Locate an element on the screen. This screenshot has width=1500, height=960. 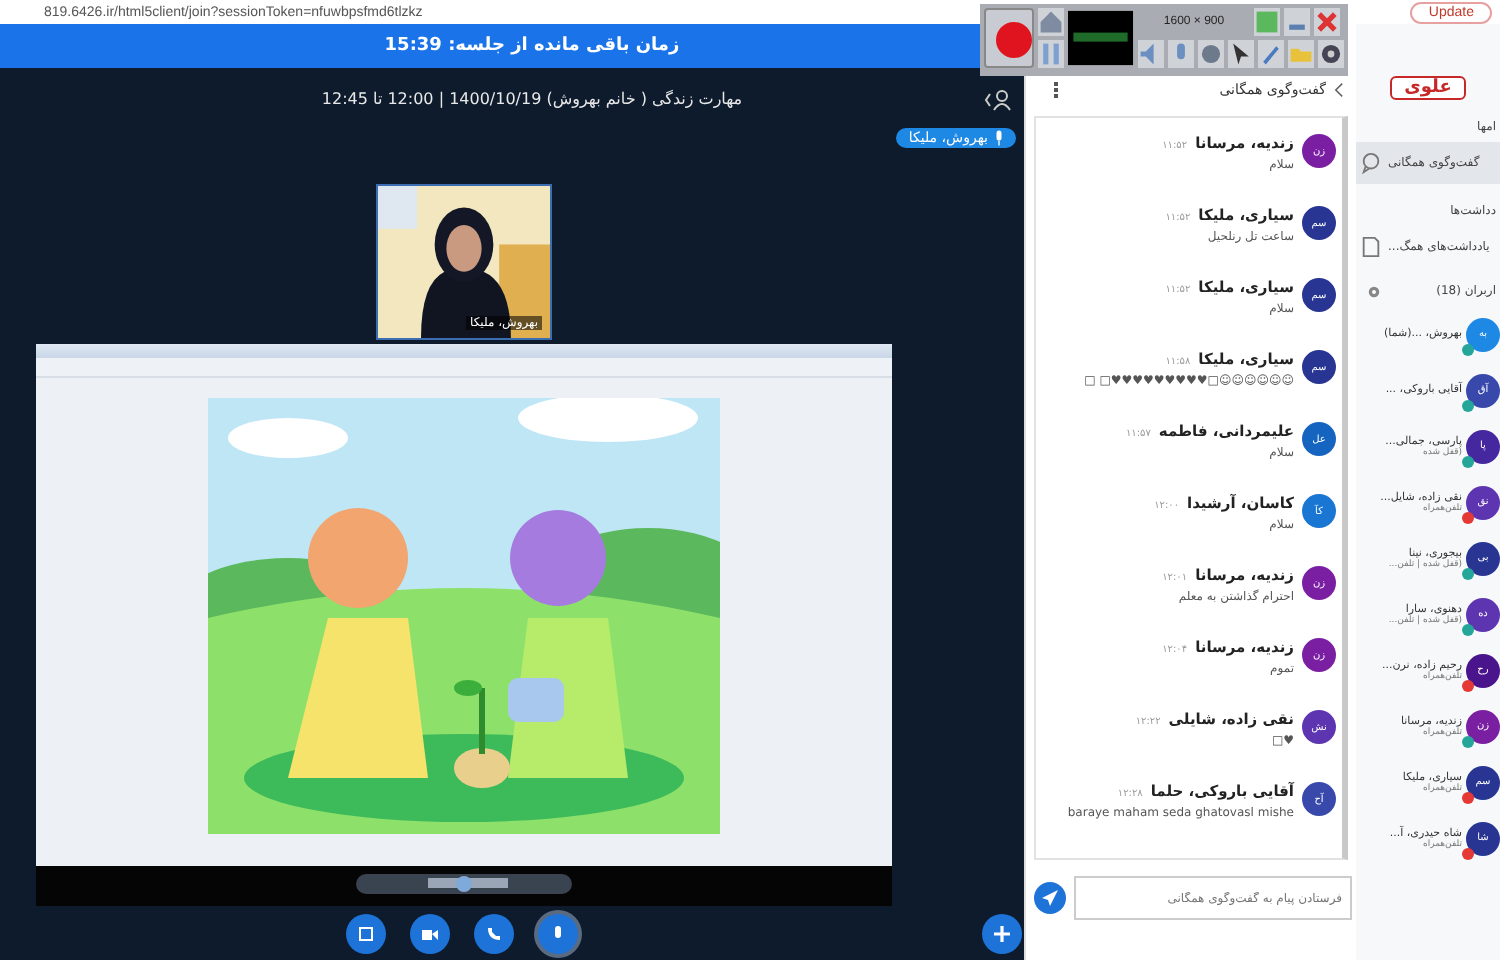
add-button is located at coordinates (1002, 934).